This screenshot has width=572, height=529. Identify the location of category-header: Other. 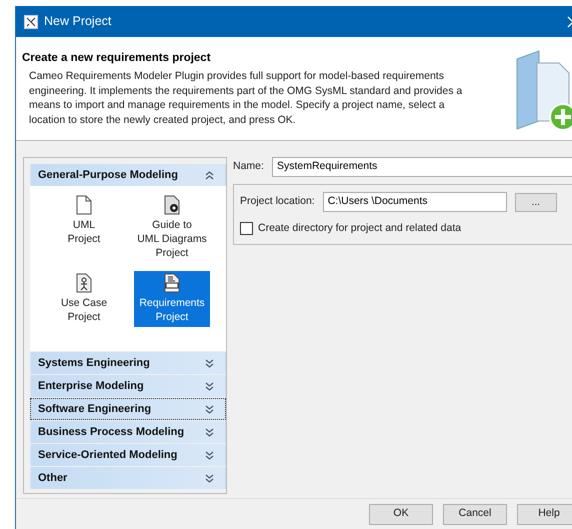
(128, 478).